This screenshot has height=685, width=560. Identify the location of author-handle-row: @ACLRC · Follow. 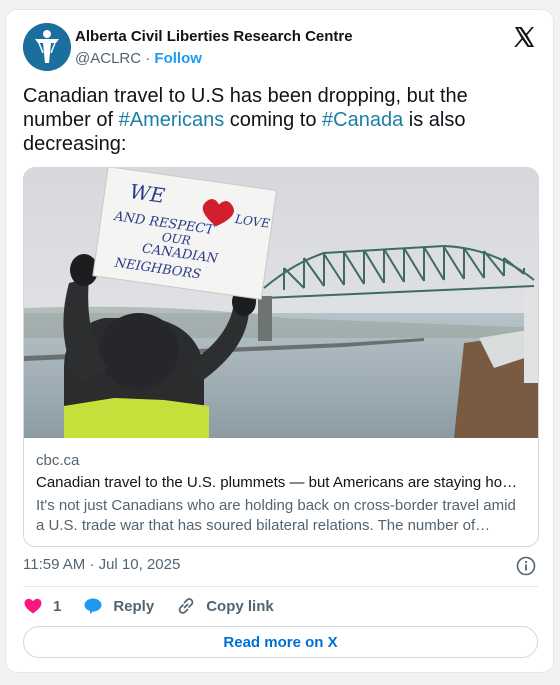
(138, 58).